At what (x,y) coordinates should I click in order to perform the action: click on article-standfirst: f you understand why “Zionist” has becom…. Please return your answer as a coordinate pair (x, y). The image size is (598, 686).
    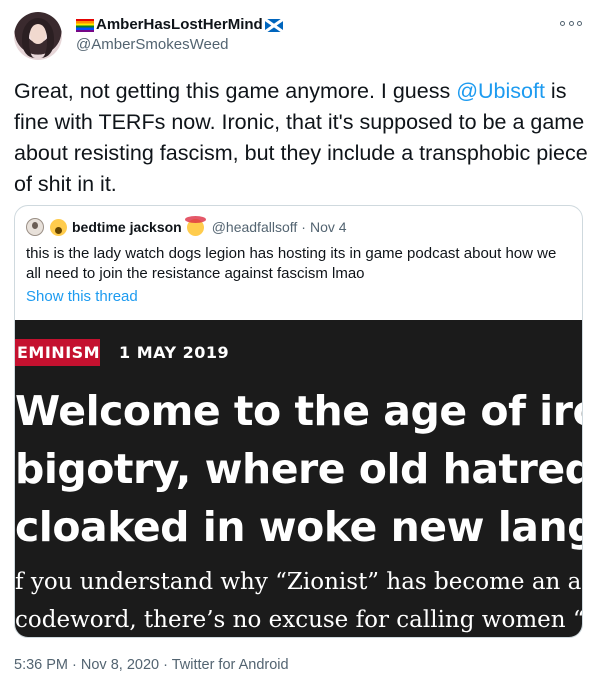
    Looking at the image, I should click on (299, 600).